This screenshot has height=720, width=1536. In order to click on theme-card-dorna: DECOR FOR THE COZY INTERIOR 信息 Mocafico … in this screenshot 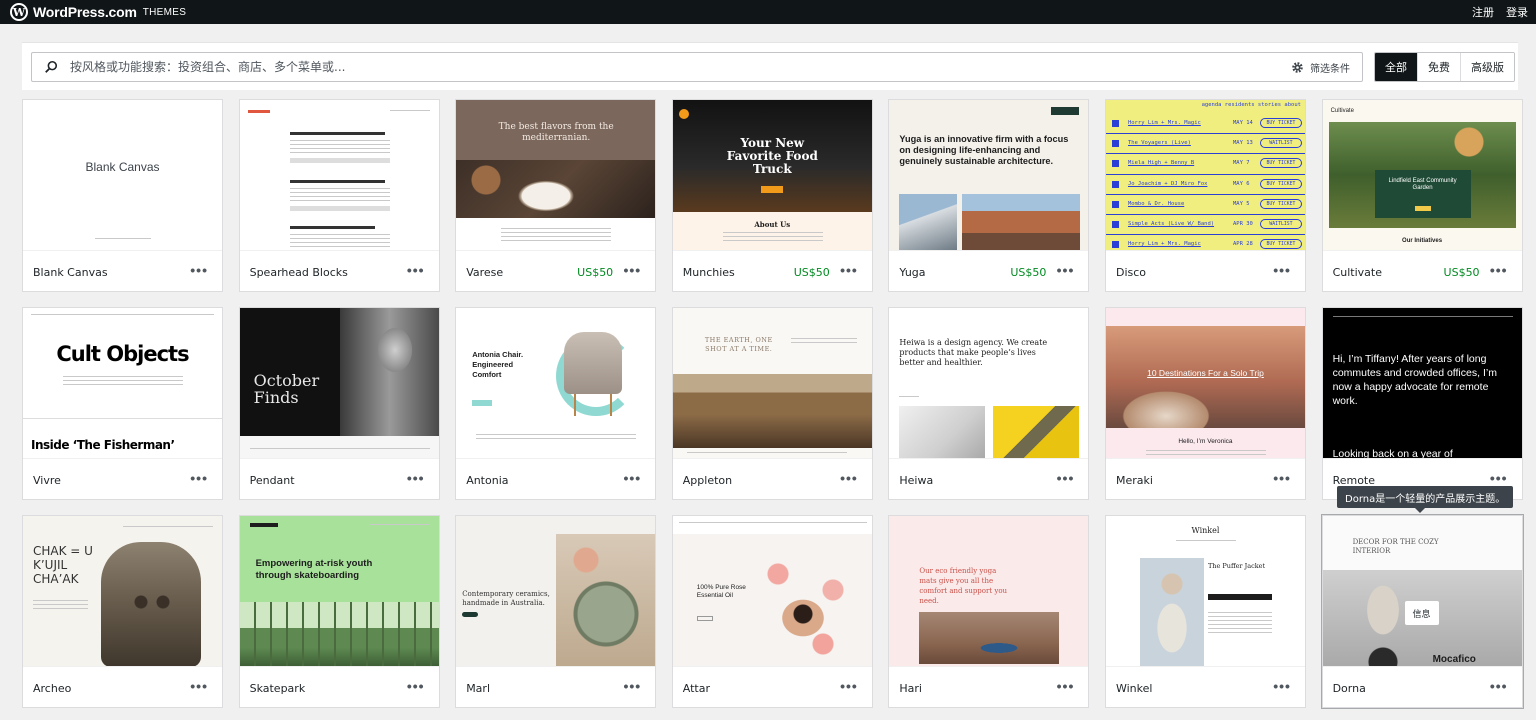, I will do `click(1422, 611)`.